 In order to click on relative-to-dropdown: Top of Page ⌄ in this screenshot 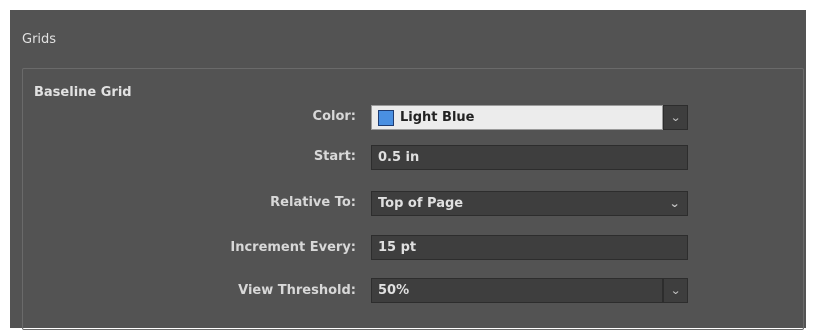, I will do `click(529, 203)`.